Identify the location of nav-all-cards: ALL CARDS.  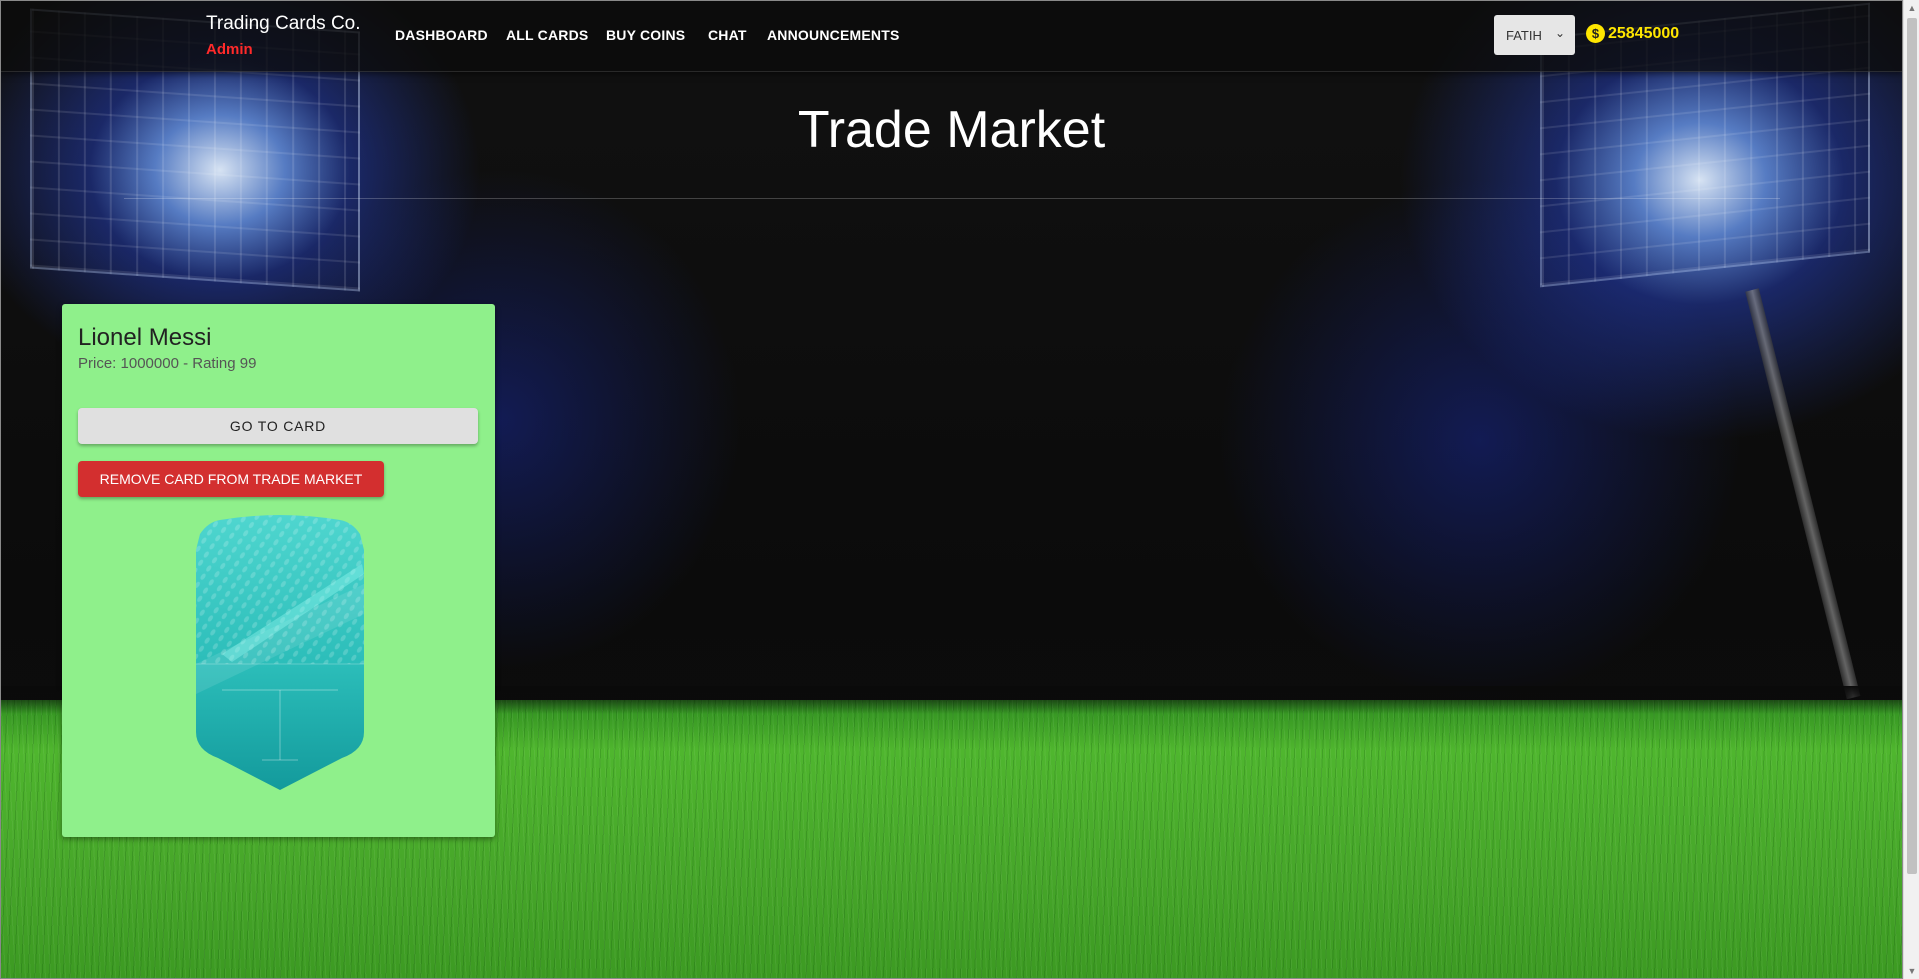
(547, 35).